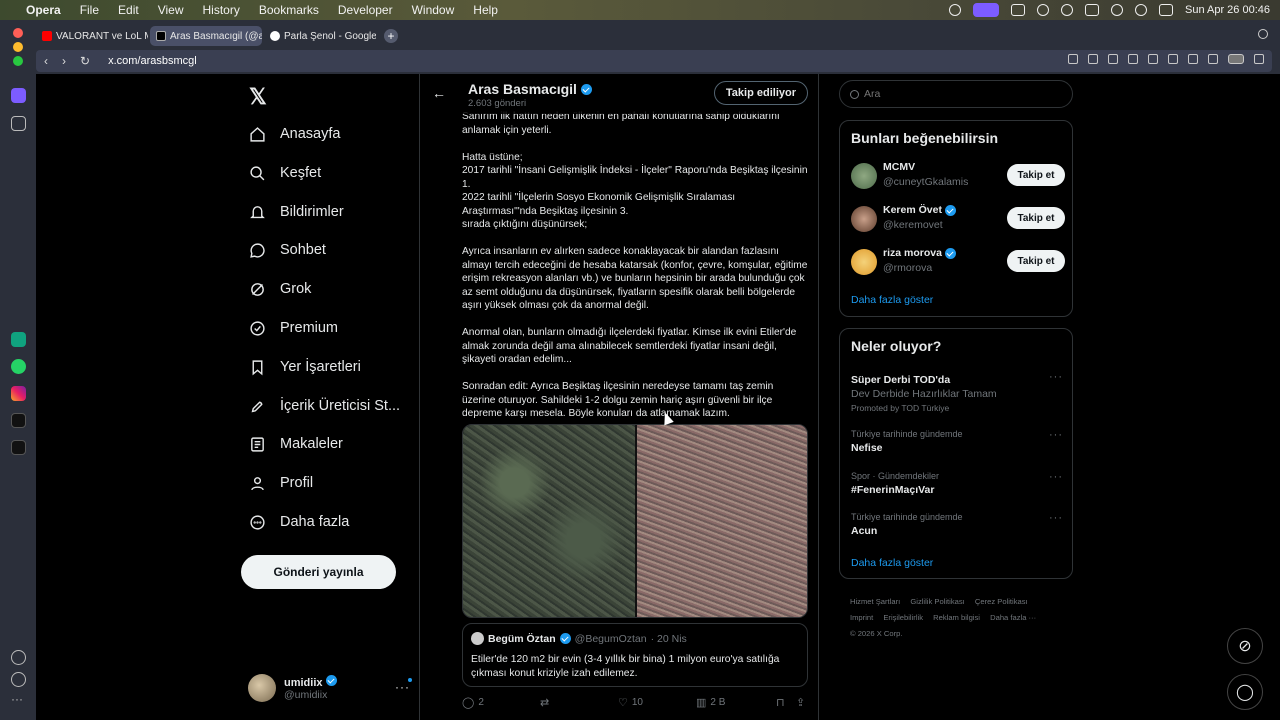 Image resolution: width=1280 pixels, height=720 pixels. I want to click on address-bar: ‹ › ↻ x.com/arasbsmcgl, so click(654, 61).